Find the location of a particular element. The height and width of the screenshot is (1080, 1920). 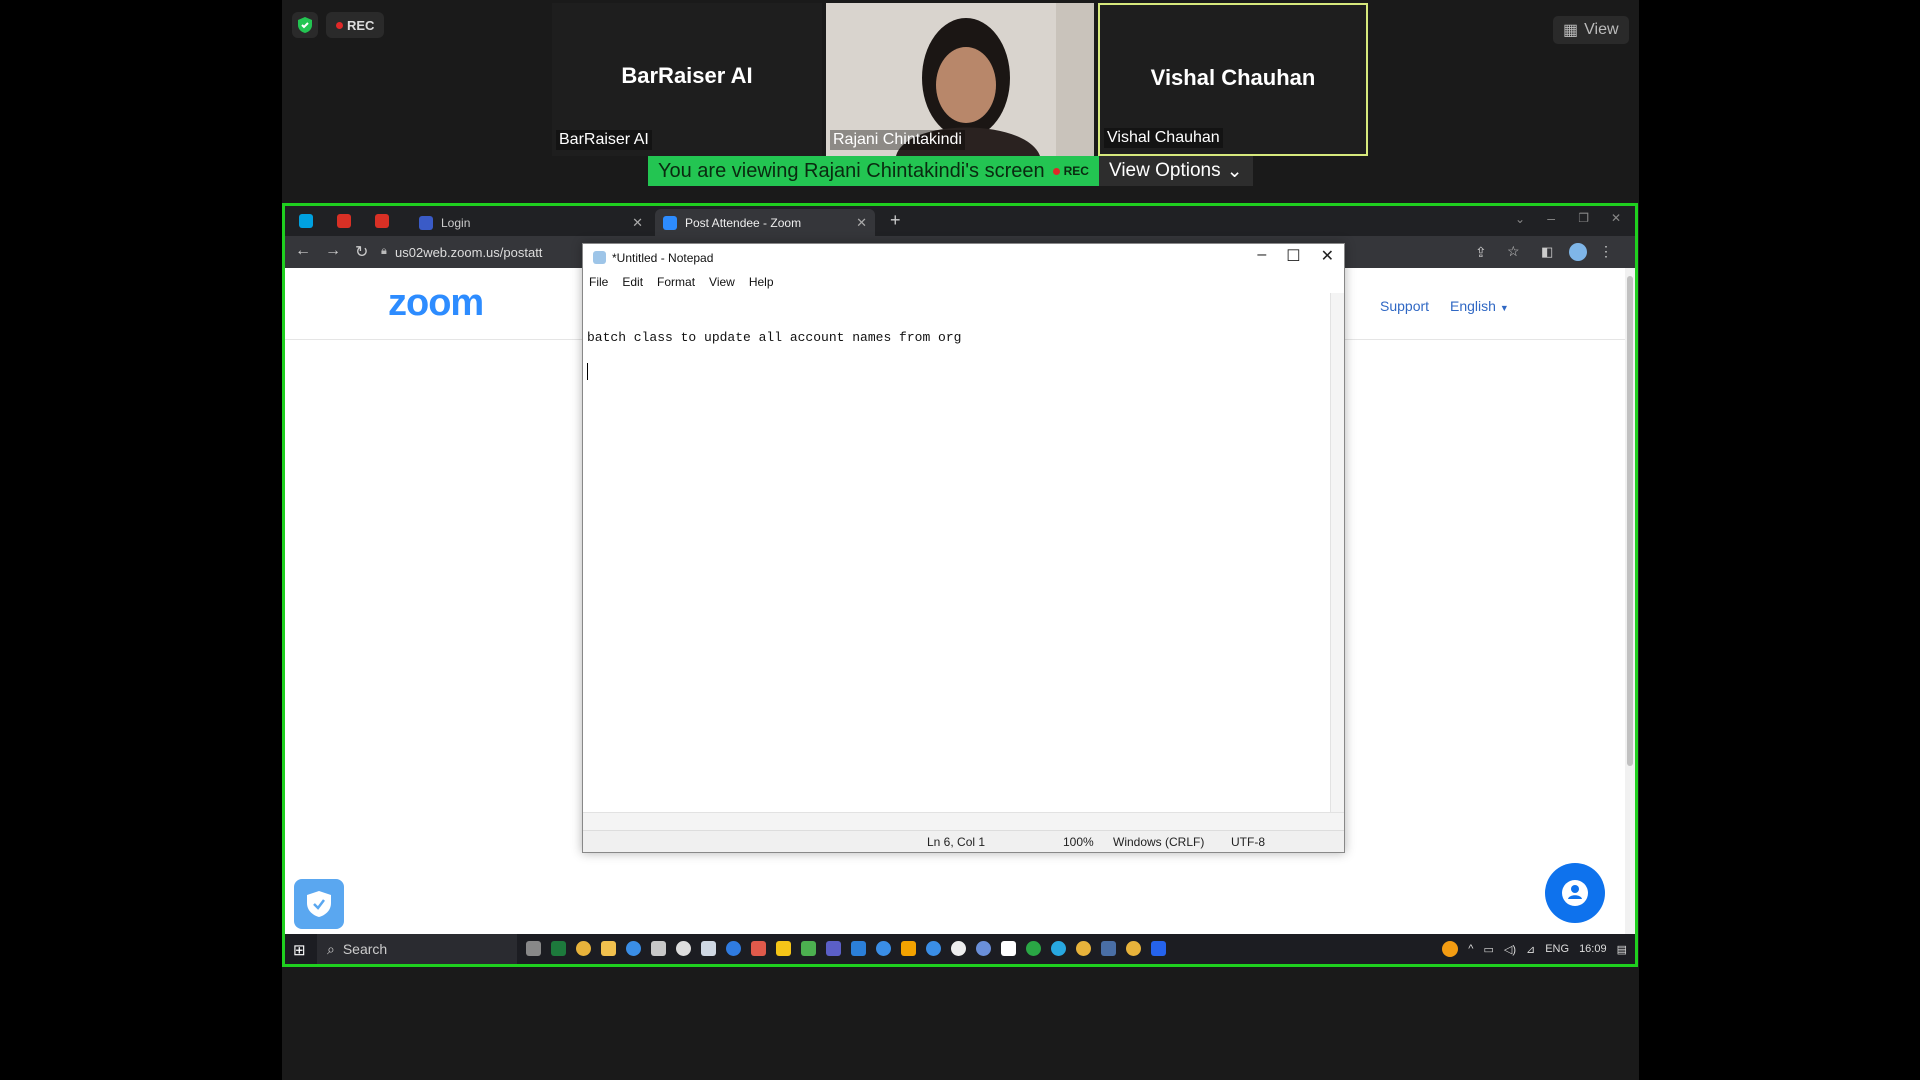

page-scrollbar is located at coordinates (1630, 602).